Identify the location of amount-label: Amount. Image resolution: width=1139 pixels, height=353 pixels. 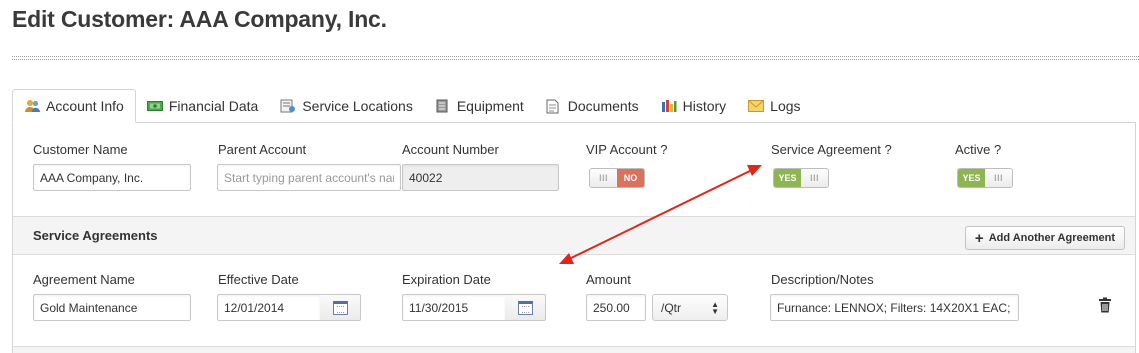
(608, 279).